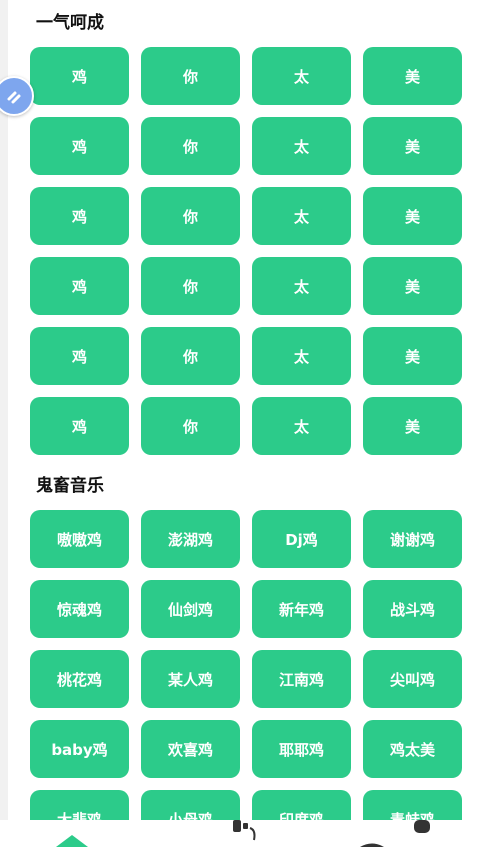  I want to click on sound-button: 尖叫鸡, so click(412, 679).